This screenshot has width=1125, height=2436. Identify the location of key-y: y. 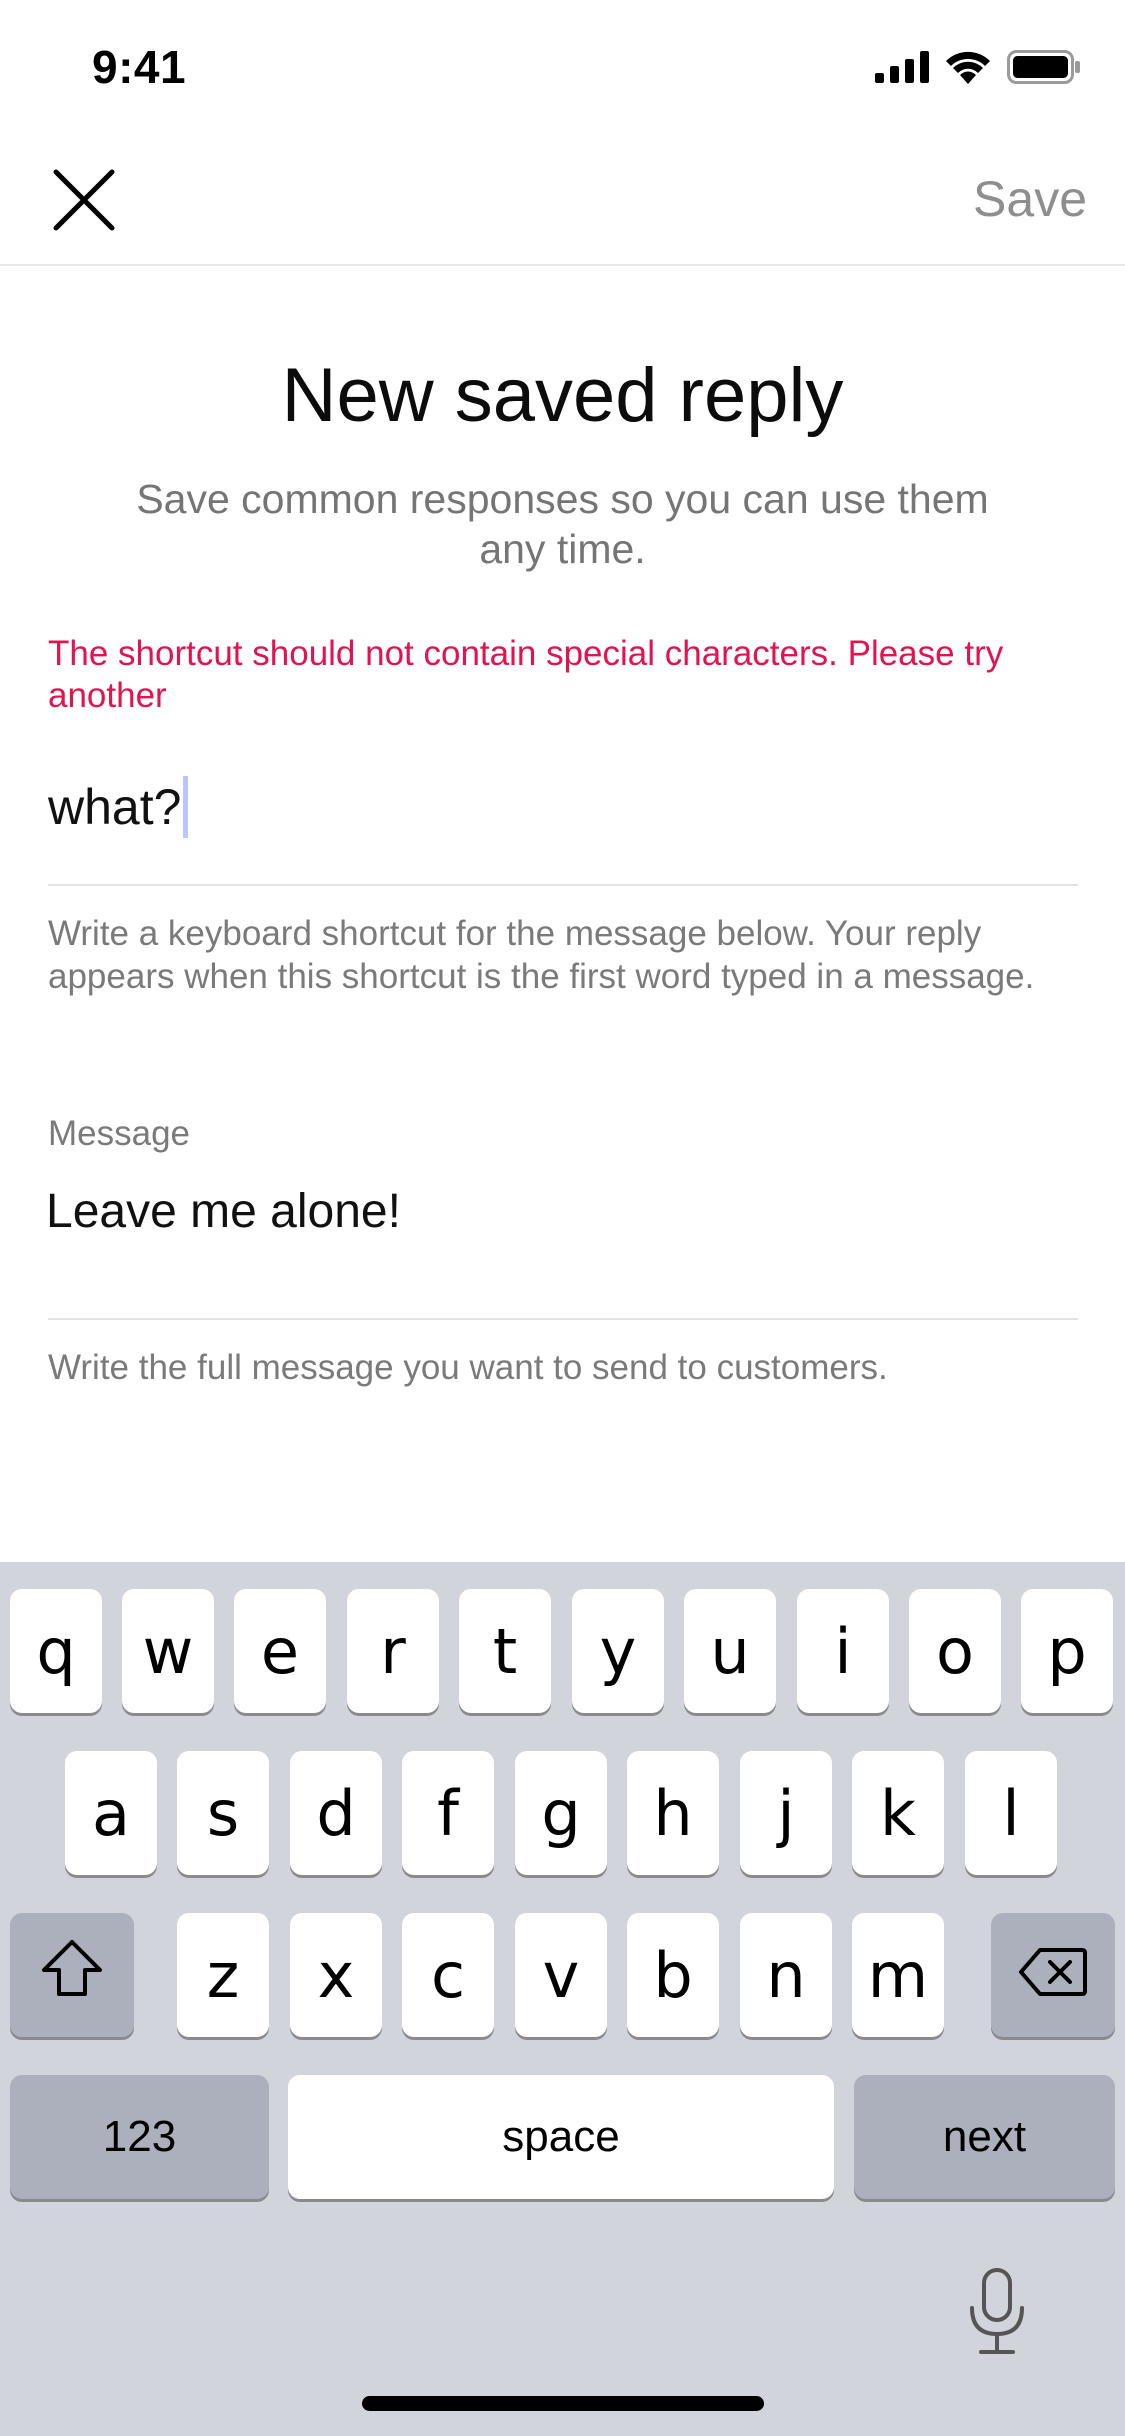
(618, 1651).